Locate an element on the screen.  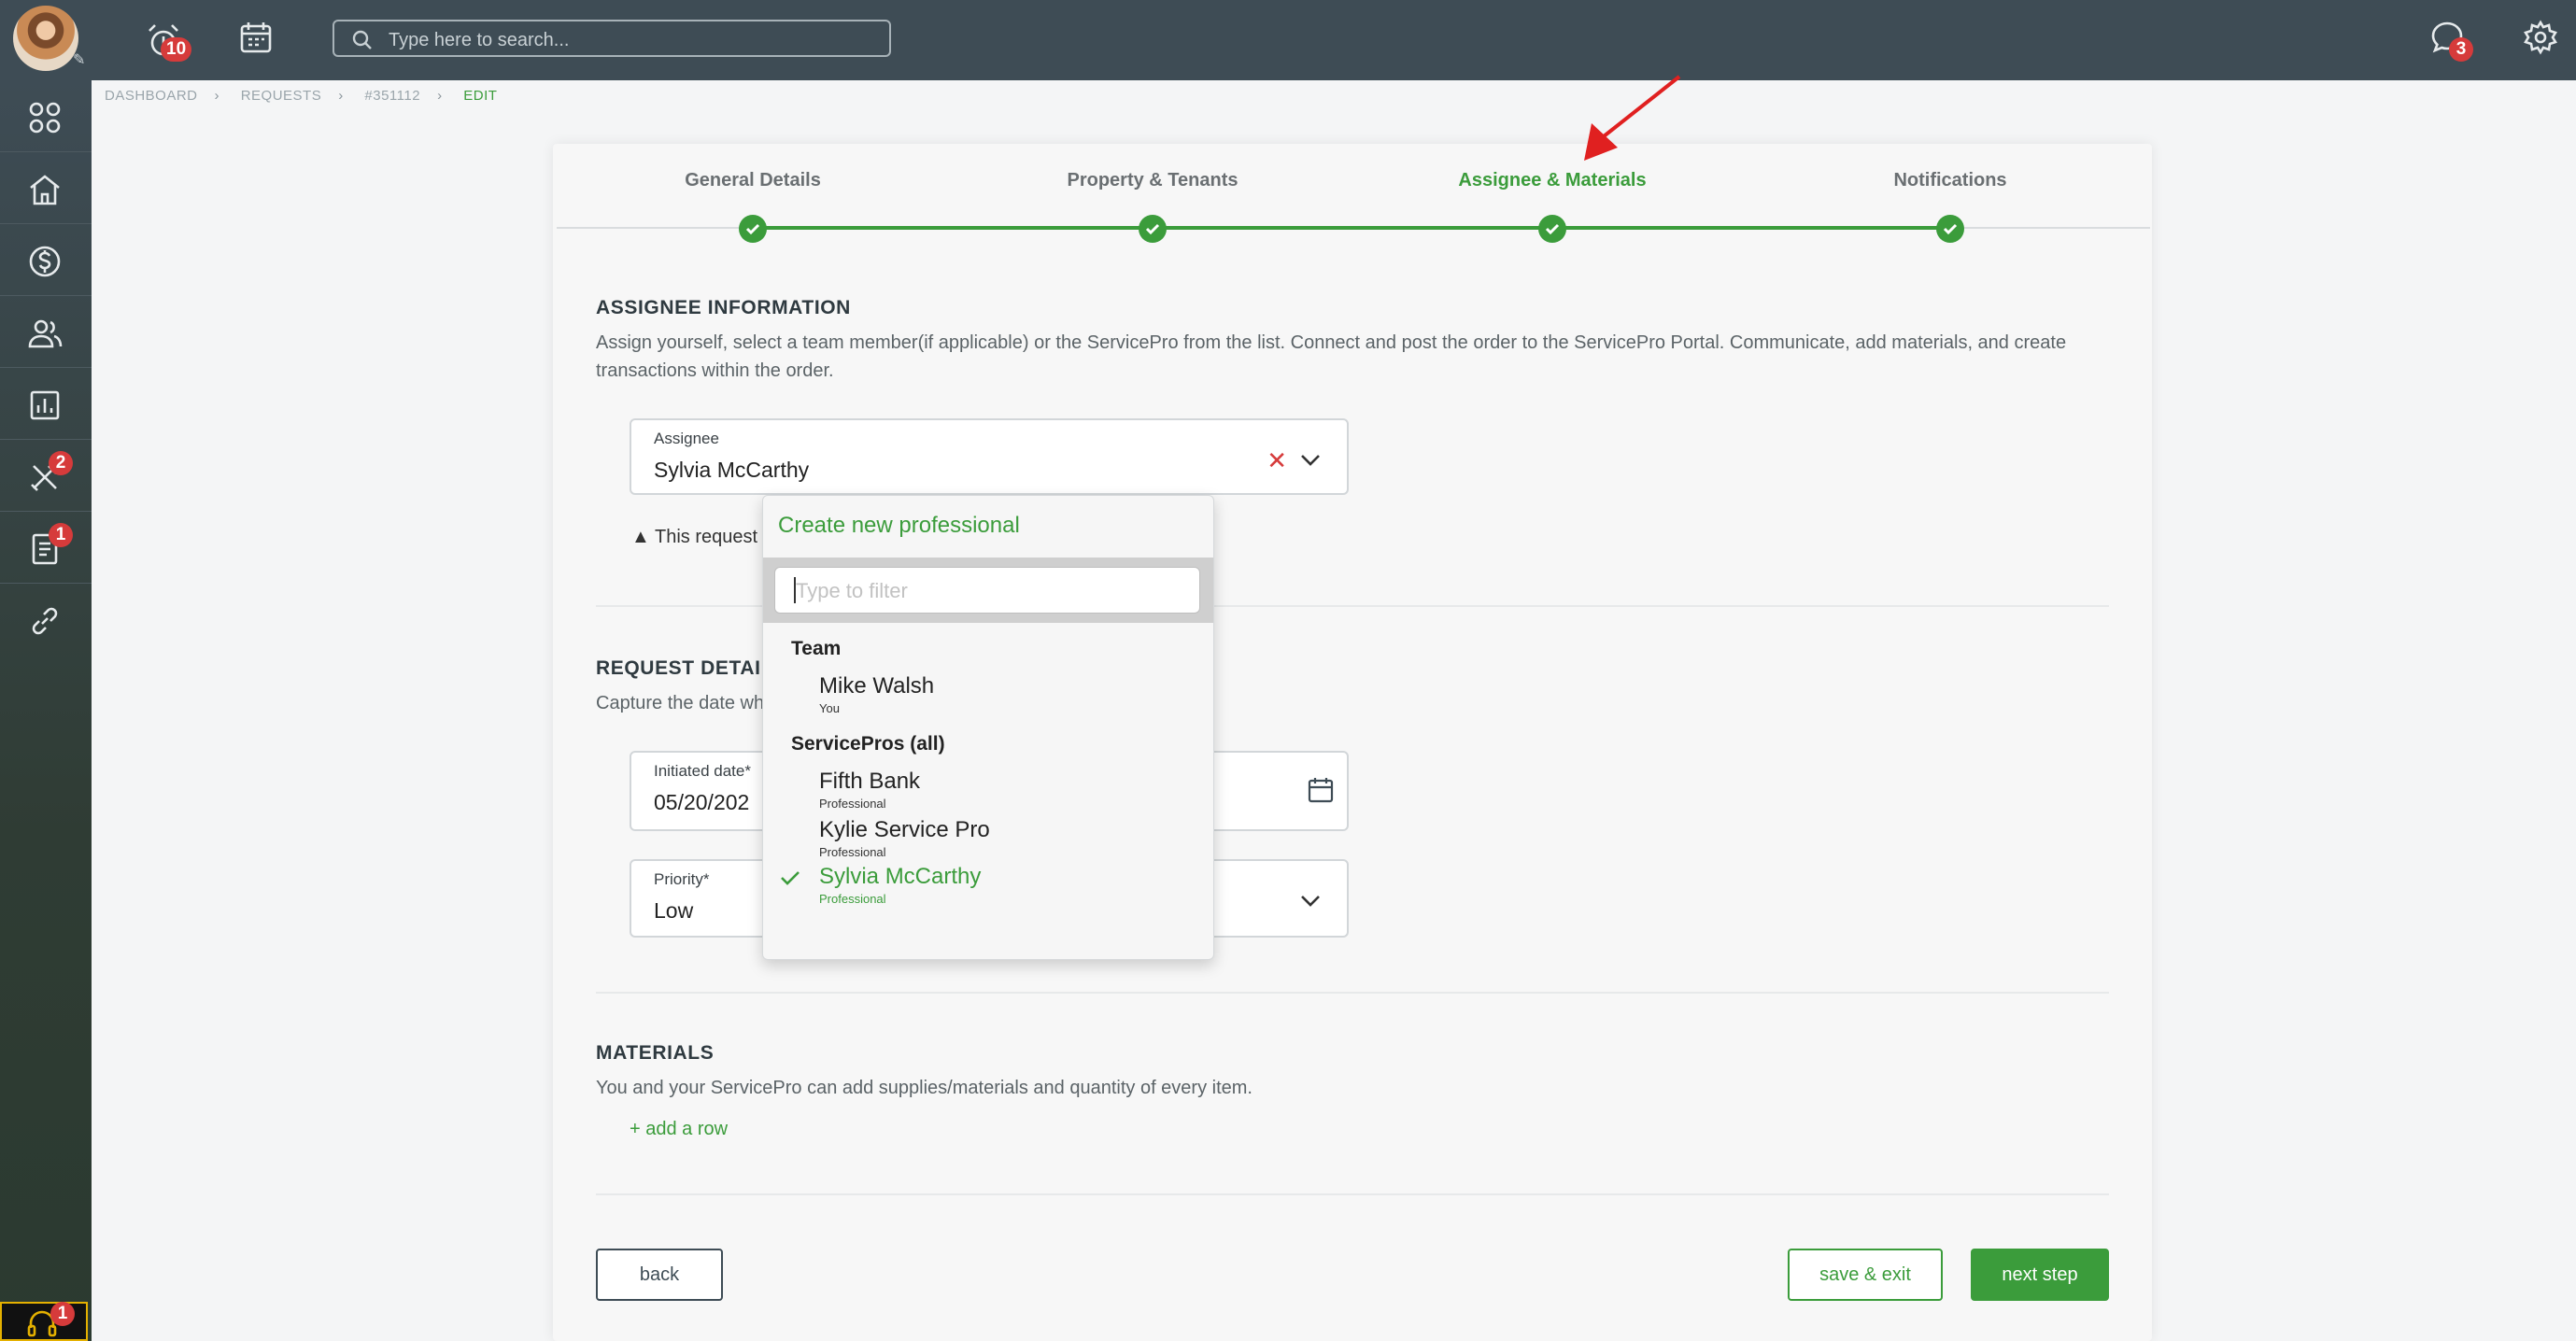
option-fifth-bank: Fifth Bank Professional is located at coordinates (869, 790).